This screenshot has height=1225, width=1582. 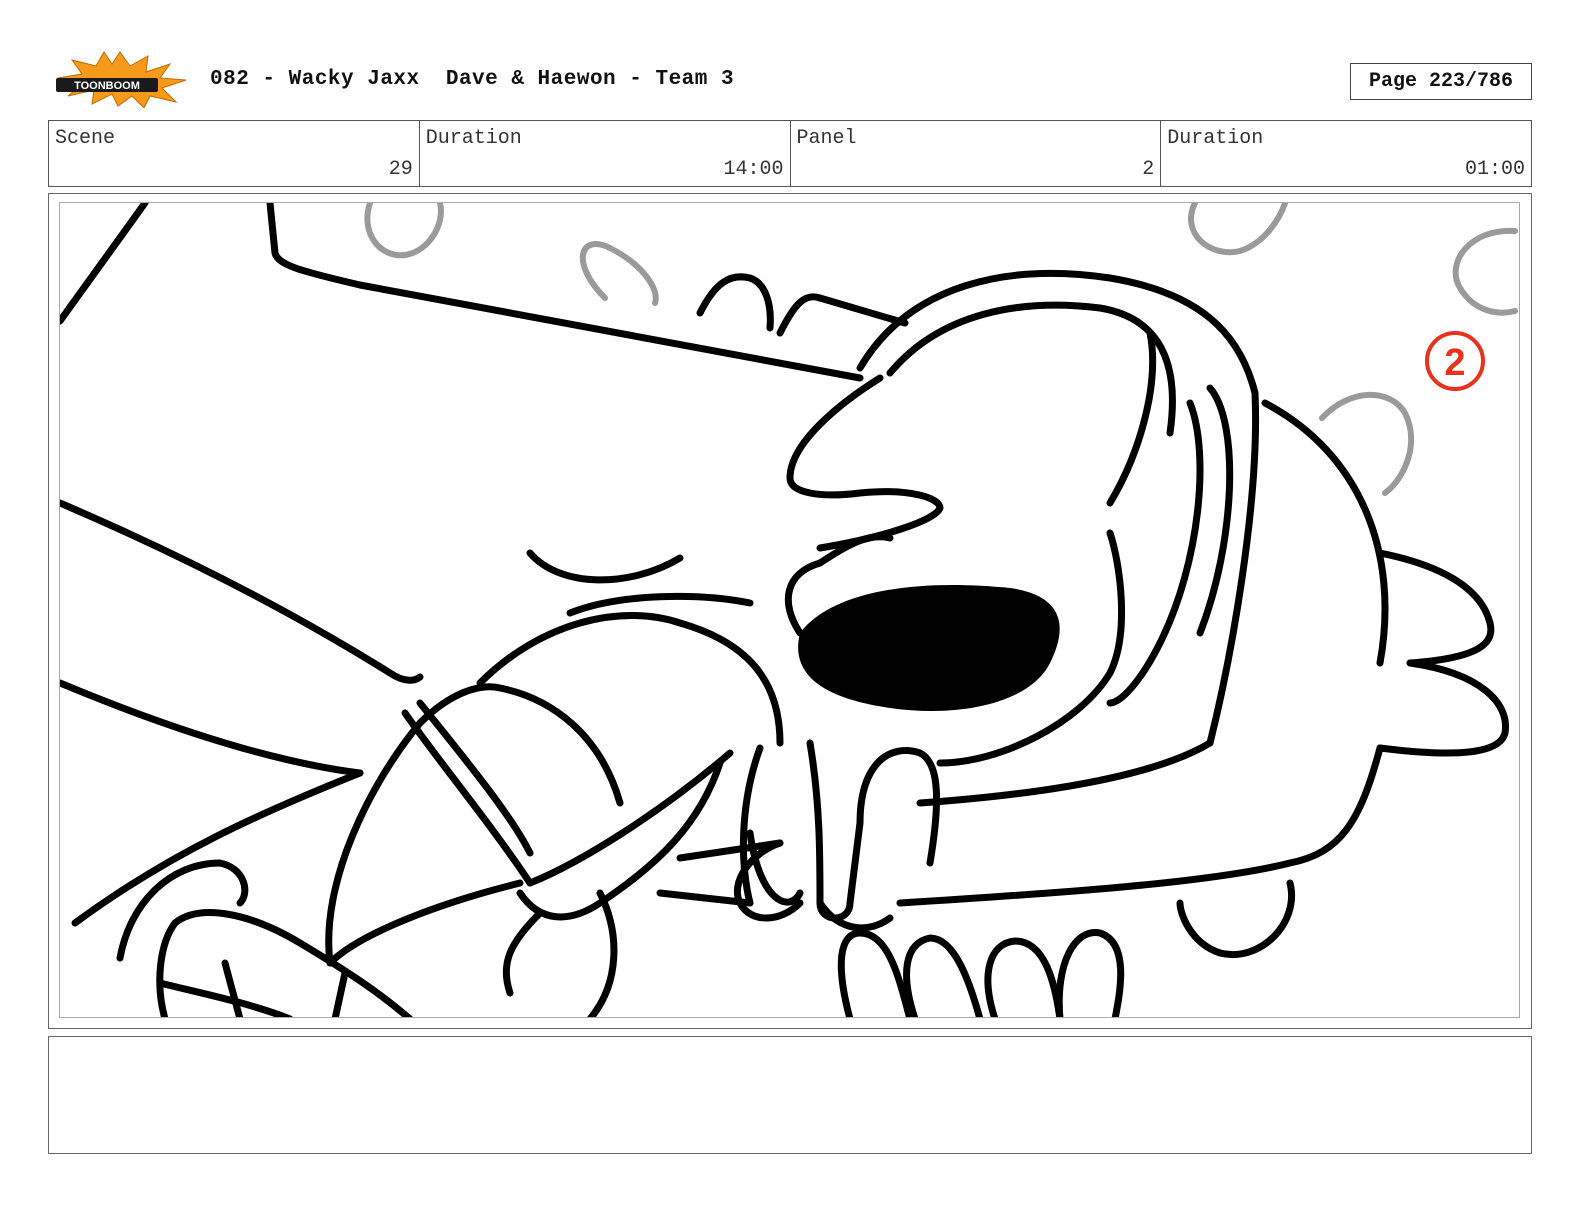 I want to click on panel-duration-value: 01:00, so click(x=1494, y=169).